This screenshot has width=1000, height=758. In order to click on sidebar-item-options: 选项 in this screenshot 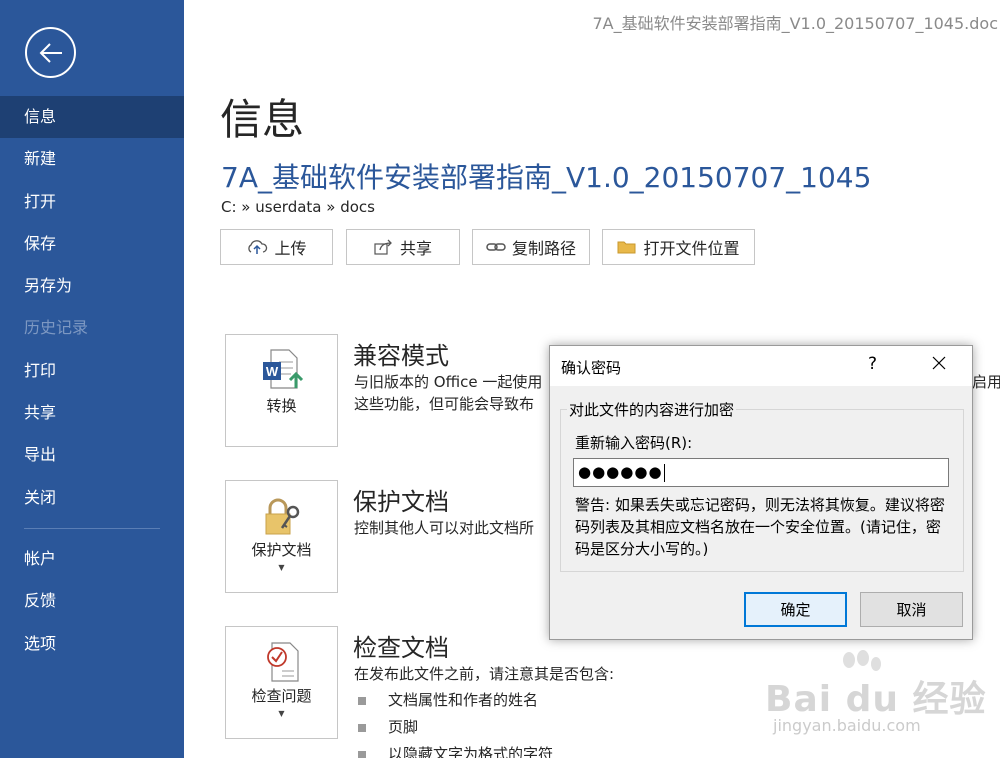, I will do `click(92, 644)`.